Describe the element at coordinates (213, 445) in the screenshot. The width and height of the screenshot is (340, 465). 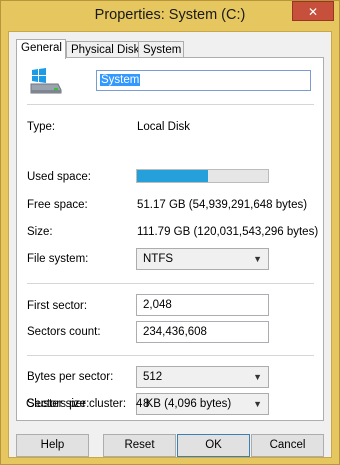
I see `ok-button: OK` at that location.